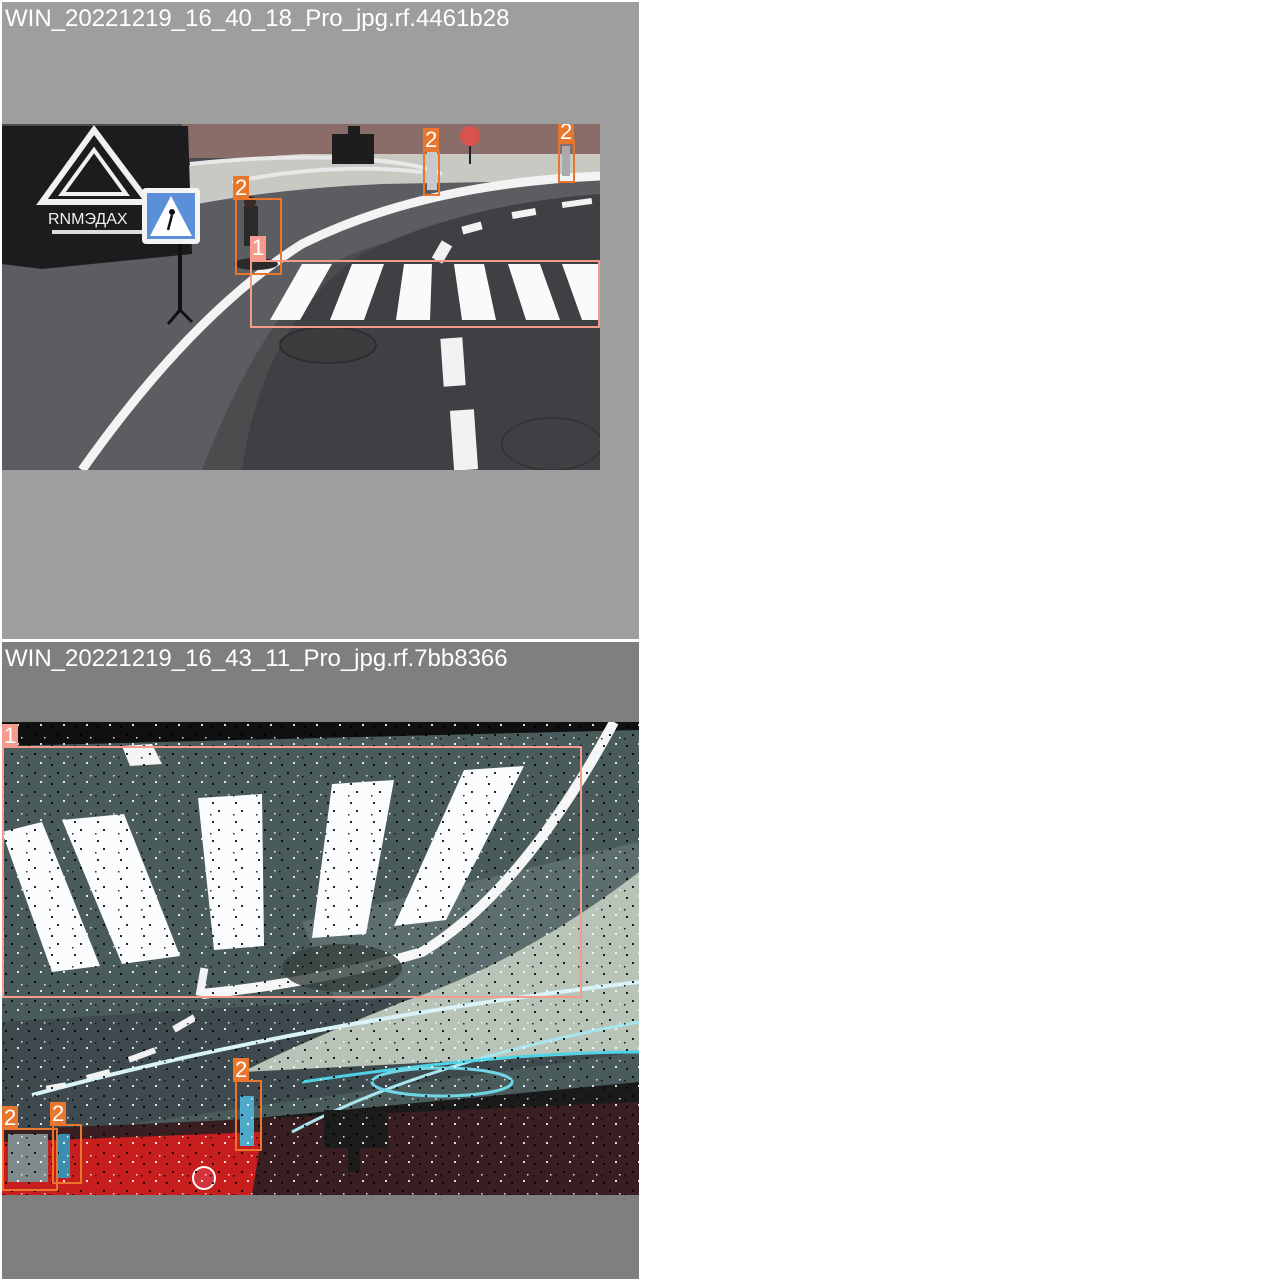 Image resolution: width=1280 pixels, height=1280 pixels. Describe the element at coordinates (256, 658) in the screenshot. I see `image-filename-2: WIN_20221219_16_43_11_Pro_jpg.rf.7bb8366` at that location.